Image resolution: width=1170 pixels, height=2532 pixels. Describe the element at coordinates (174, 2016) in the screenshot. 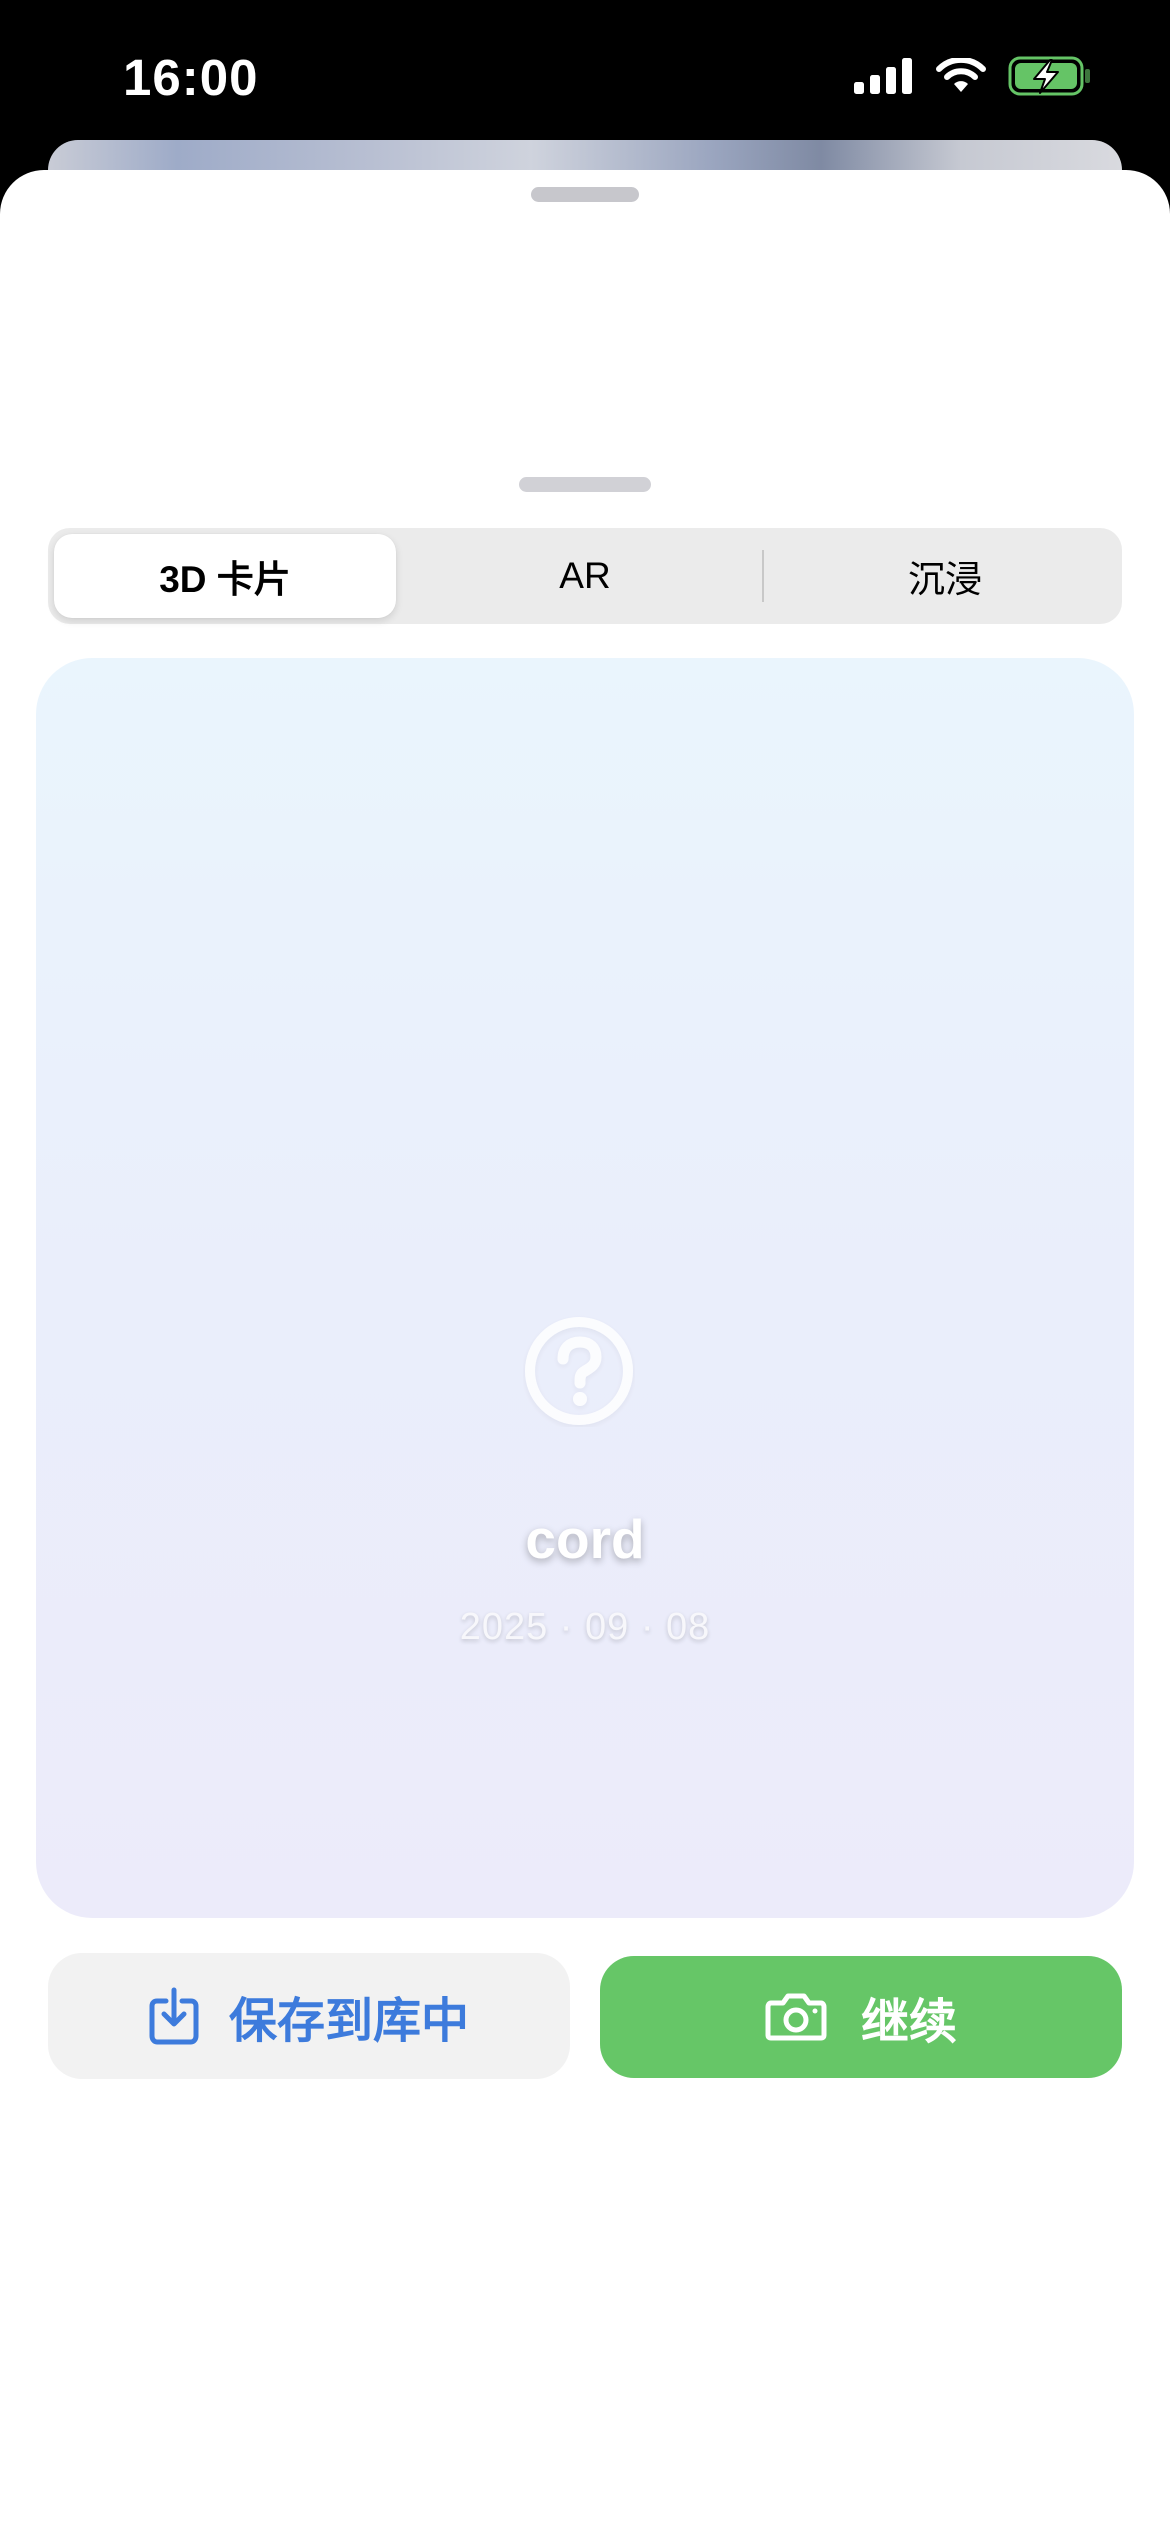

I see `download-tray-icon` at that location.